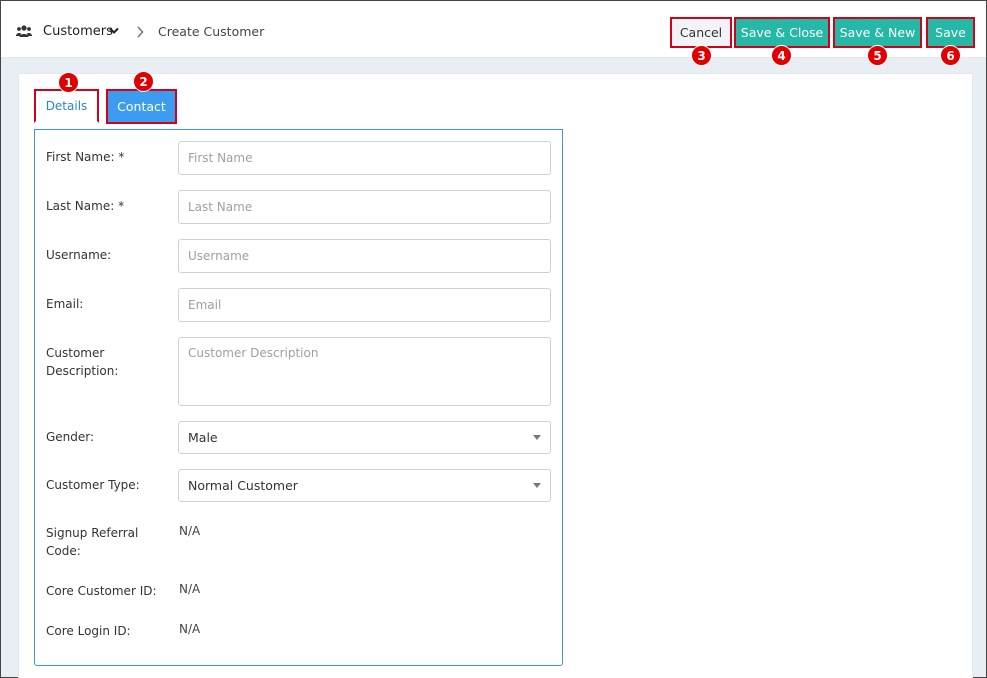 This screenshot has height=678, width=987. Describe the element at coordinates (82, 371) in the screenshot. I see `description-label-line2: Description:` at that location.